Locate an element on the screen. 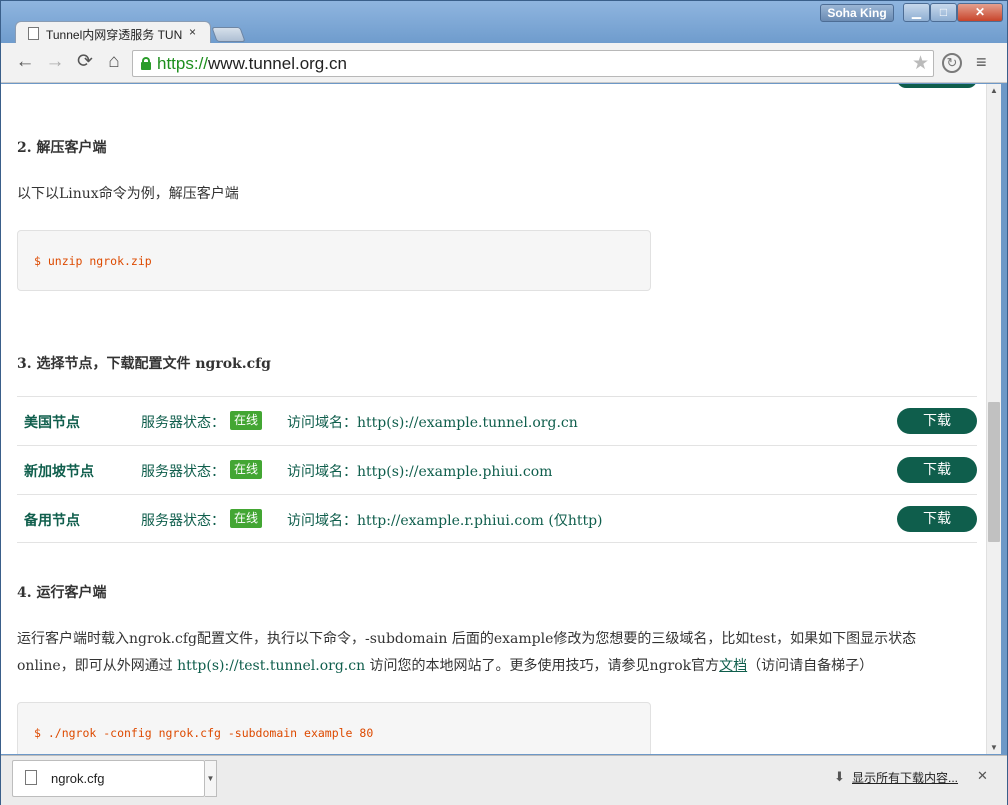  minimize-button: ▁ is located at coordinates (916, 12).